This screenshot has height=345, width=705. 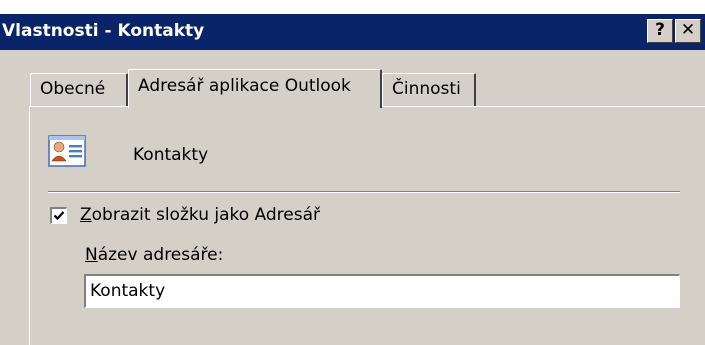 I want to click on tab-general: Obecné, so click(x=79, y=89).